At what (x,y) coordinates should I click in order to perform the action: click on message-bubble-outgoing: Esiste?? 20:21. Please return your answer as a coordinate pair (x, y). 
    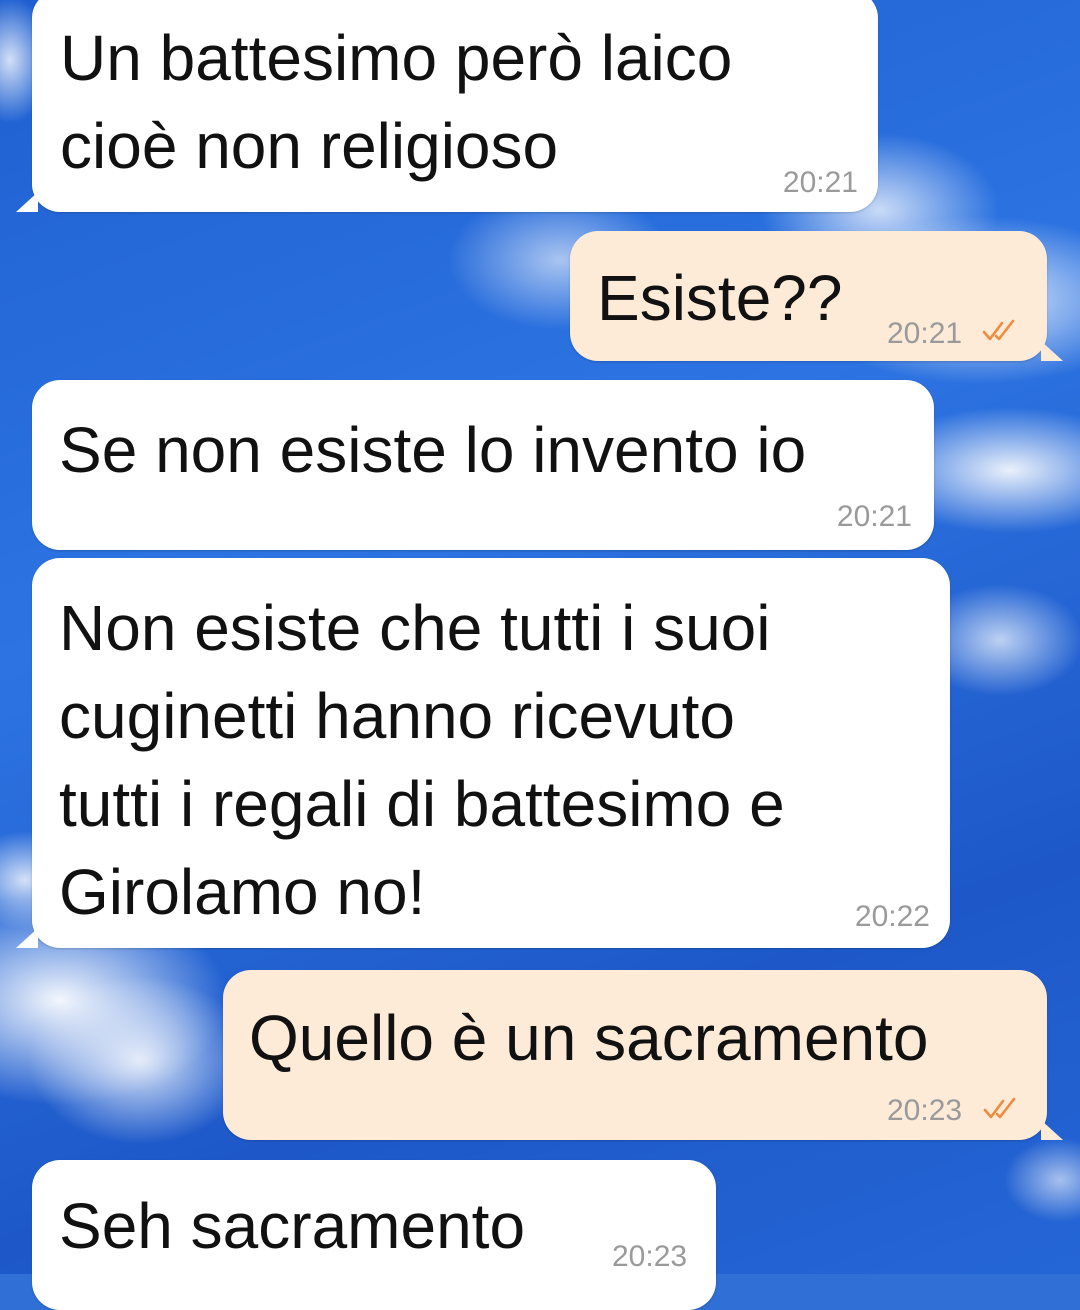
    Looking at the image, I should click on (816, 296).